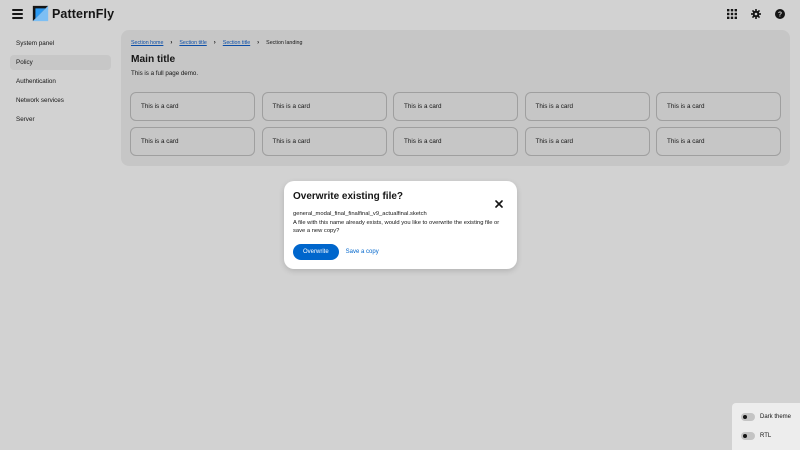 This screenshot has height=450, width=800. I want to click on save-copy-button: Save a copy, so click(362, 252).